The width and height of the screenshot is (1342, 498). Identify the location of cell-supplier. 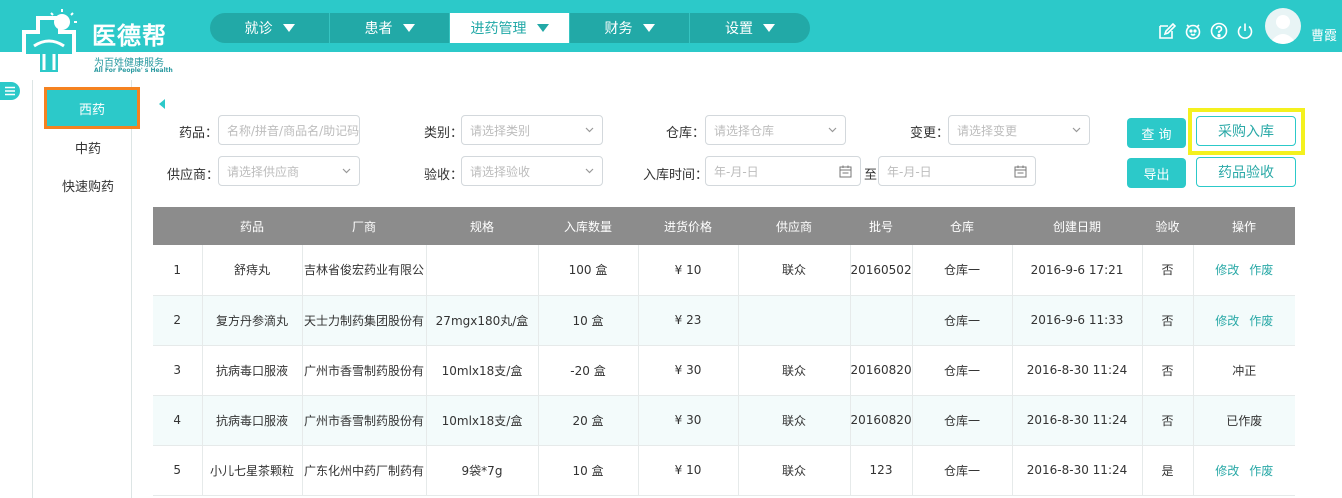
(793, 320).